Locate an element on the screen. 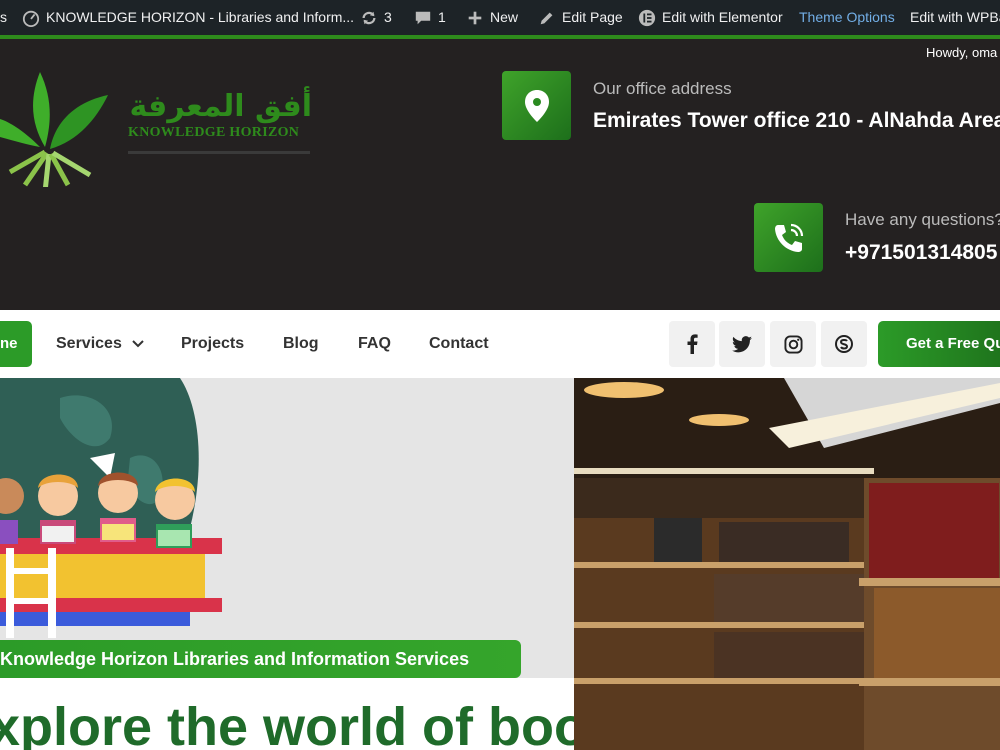  elementor-link: Edit with Elementor is located at coordinates (710, 17).